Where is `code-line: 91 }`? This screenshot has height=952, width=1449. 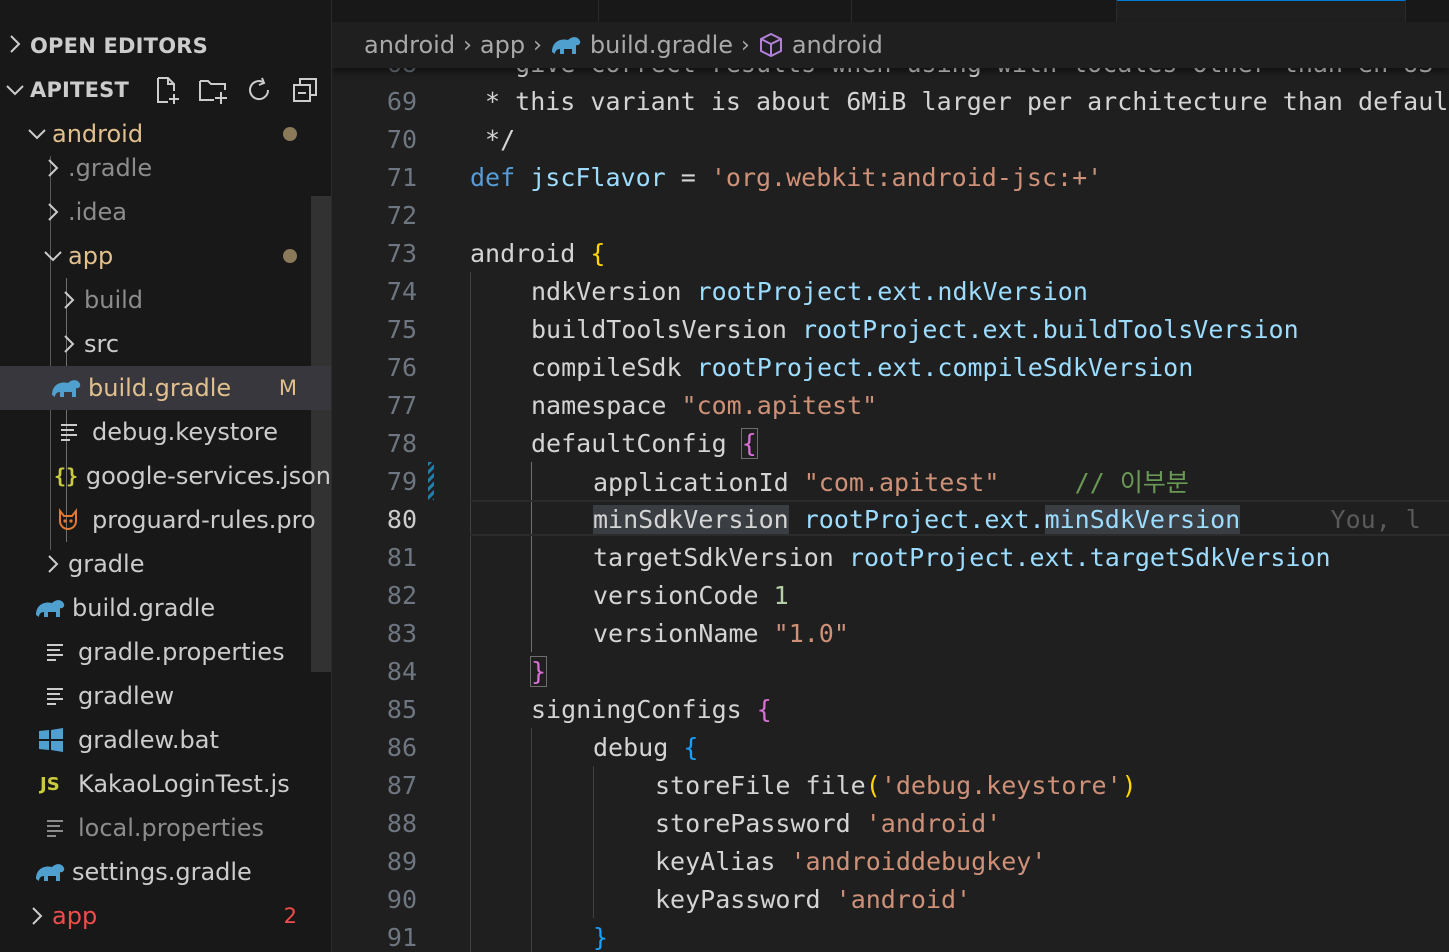 code-line: 91 } is located at coordinates (890, 935).